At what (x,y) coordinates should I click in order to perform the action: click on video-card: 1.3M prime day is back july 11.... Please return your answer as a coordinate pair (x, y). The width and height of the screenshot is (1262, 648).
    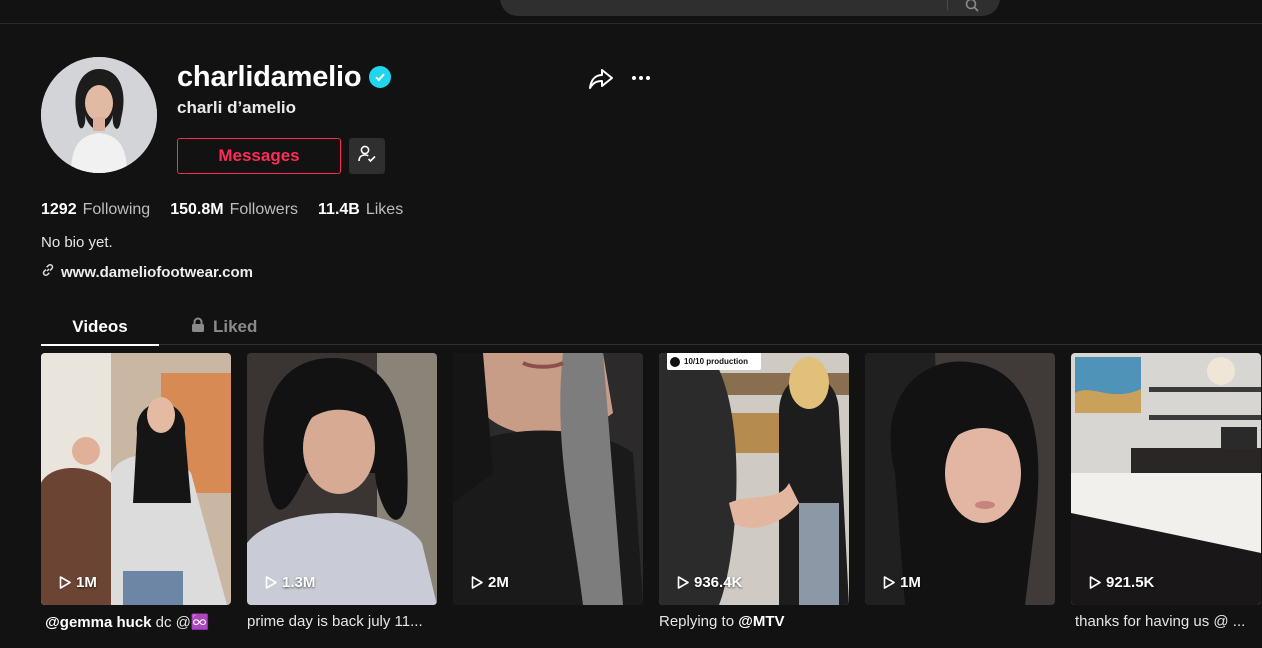
    Looking at the image, I should click on (342, 491).